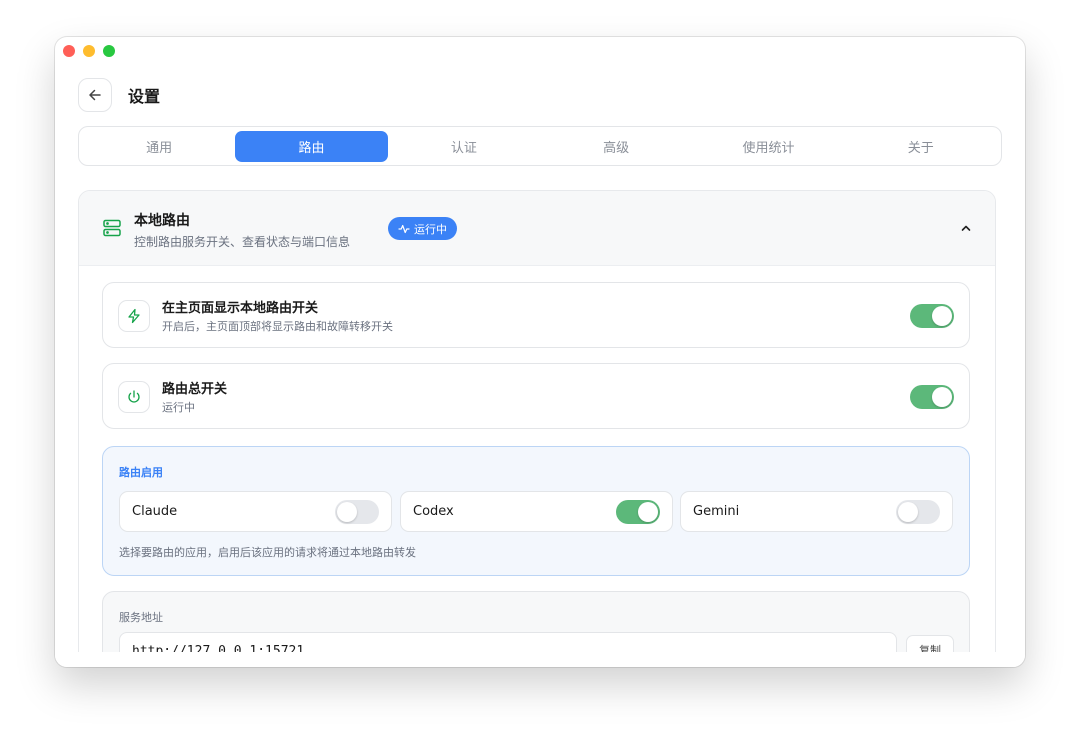 This screenshot has height=740, width=1080. I want to click on back-button, so click(95, 95).